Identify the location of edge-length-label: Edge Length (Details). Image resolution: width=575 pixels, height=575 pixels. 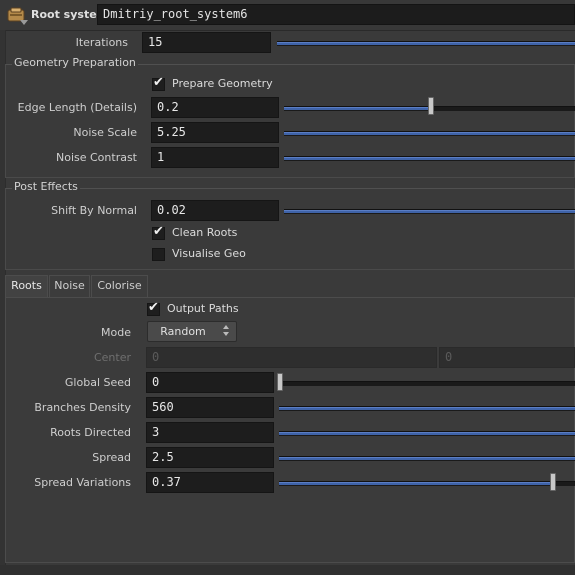
(77, 107).